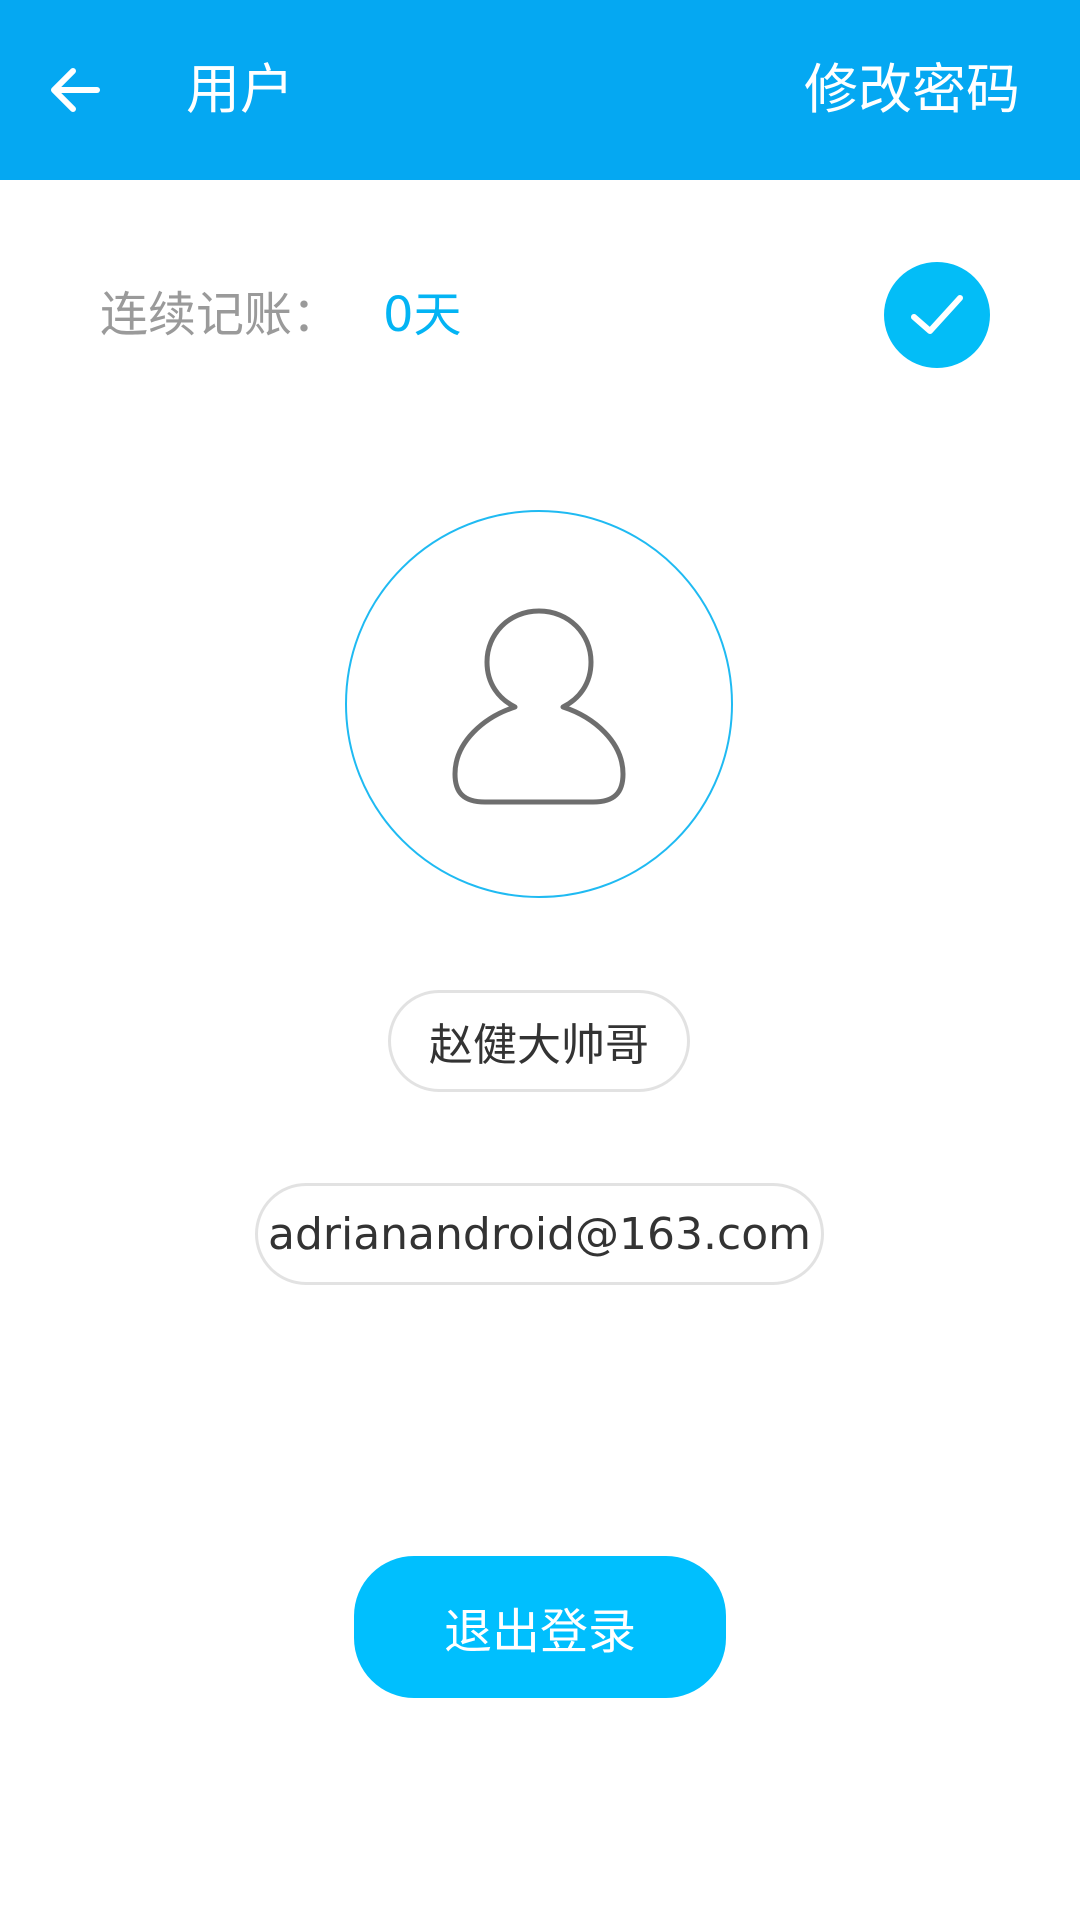 The image size is (1080, 1920). I want to click on check-icon, so click(937, 314).